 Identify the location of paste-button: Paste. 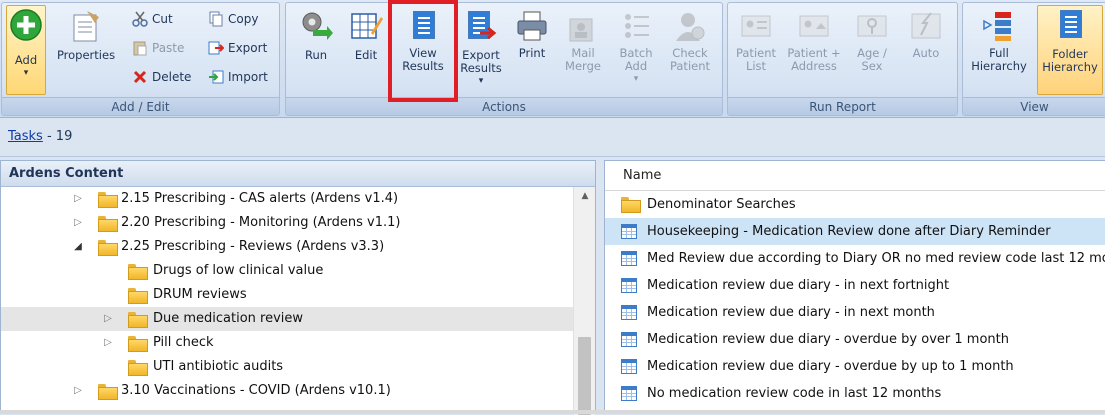
(158, 48).